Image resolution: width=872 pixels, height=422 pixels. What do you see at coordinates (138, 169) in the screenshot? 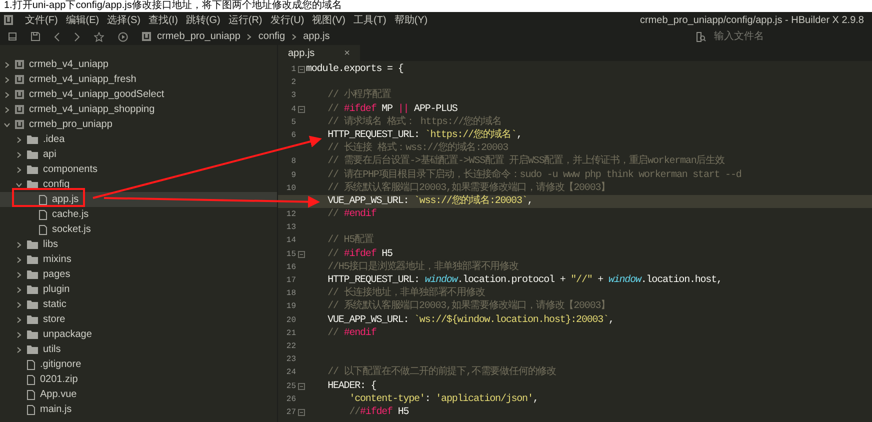
I see `tree-item: components` at bounding box center [138, 169].